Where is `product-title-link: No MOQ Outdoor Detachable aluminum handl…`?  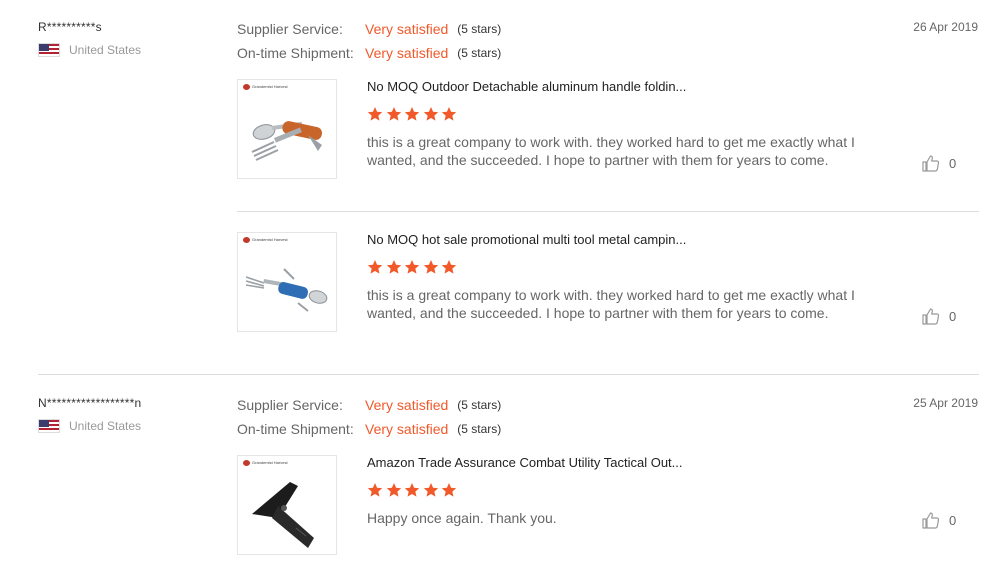
product-title-link: No MOQ Outdoor Detachable aluminum handl… is located at coordinates (526, 86).